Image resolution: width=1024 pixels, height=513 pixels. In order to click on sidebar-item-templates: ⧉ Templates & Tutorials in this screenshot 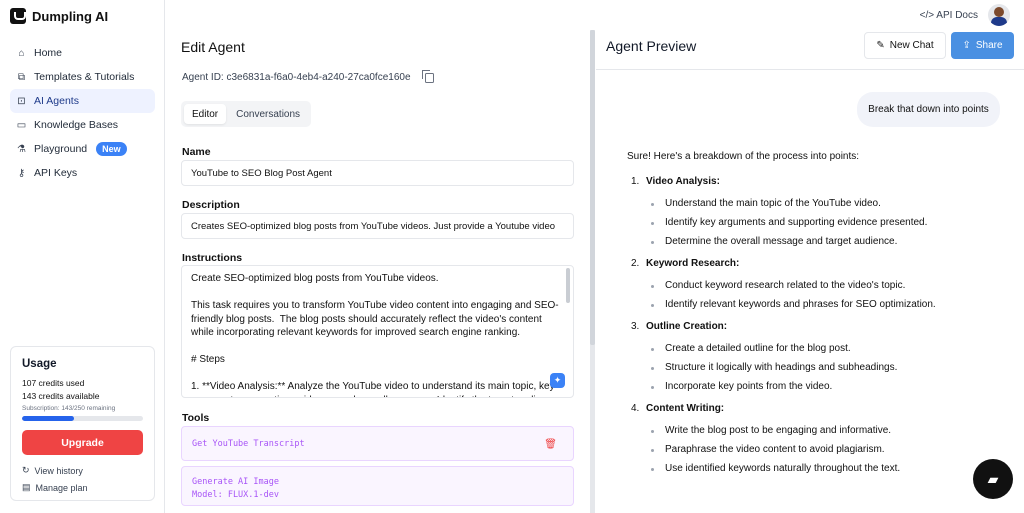, I will do `click(82, 77)`.